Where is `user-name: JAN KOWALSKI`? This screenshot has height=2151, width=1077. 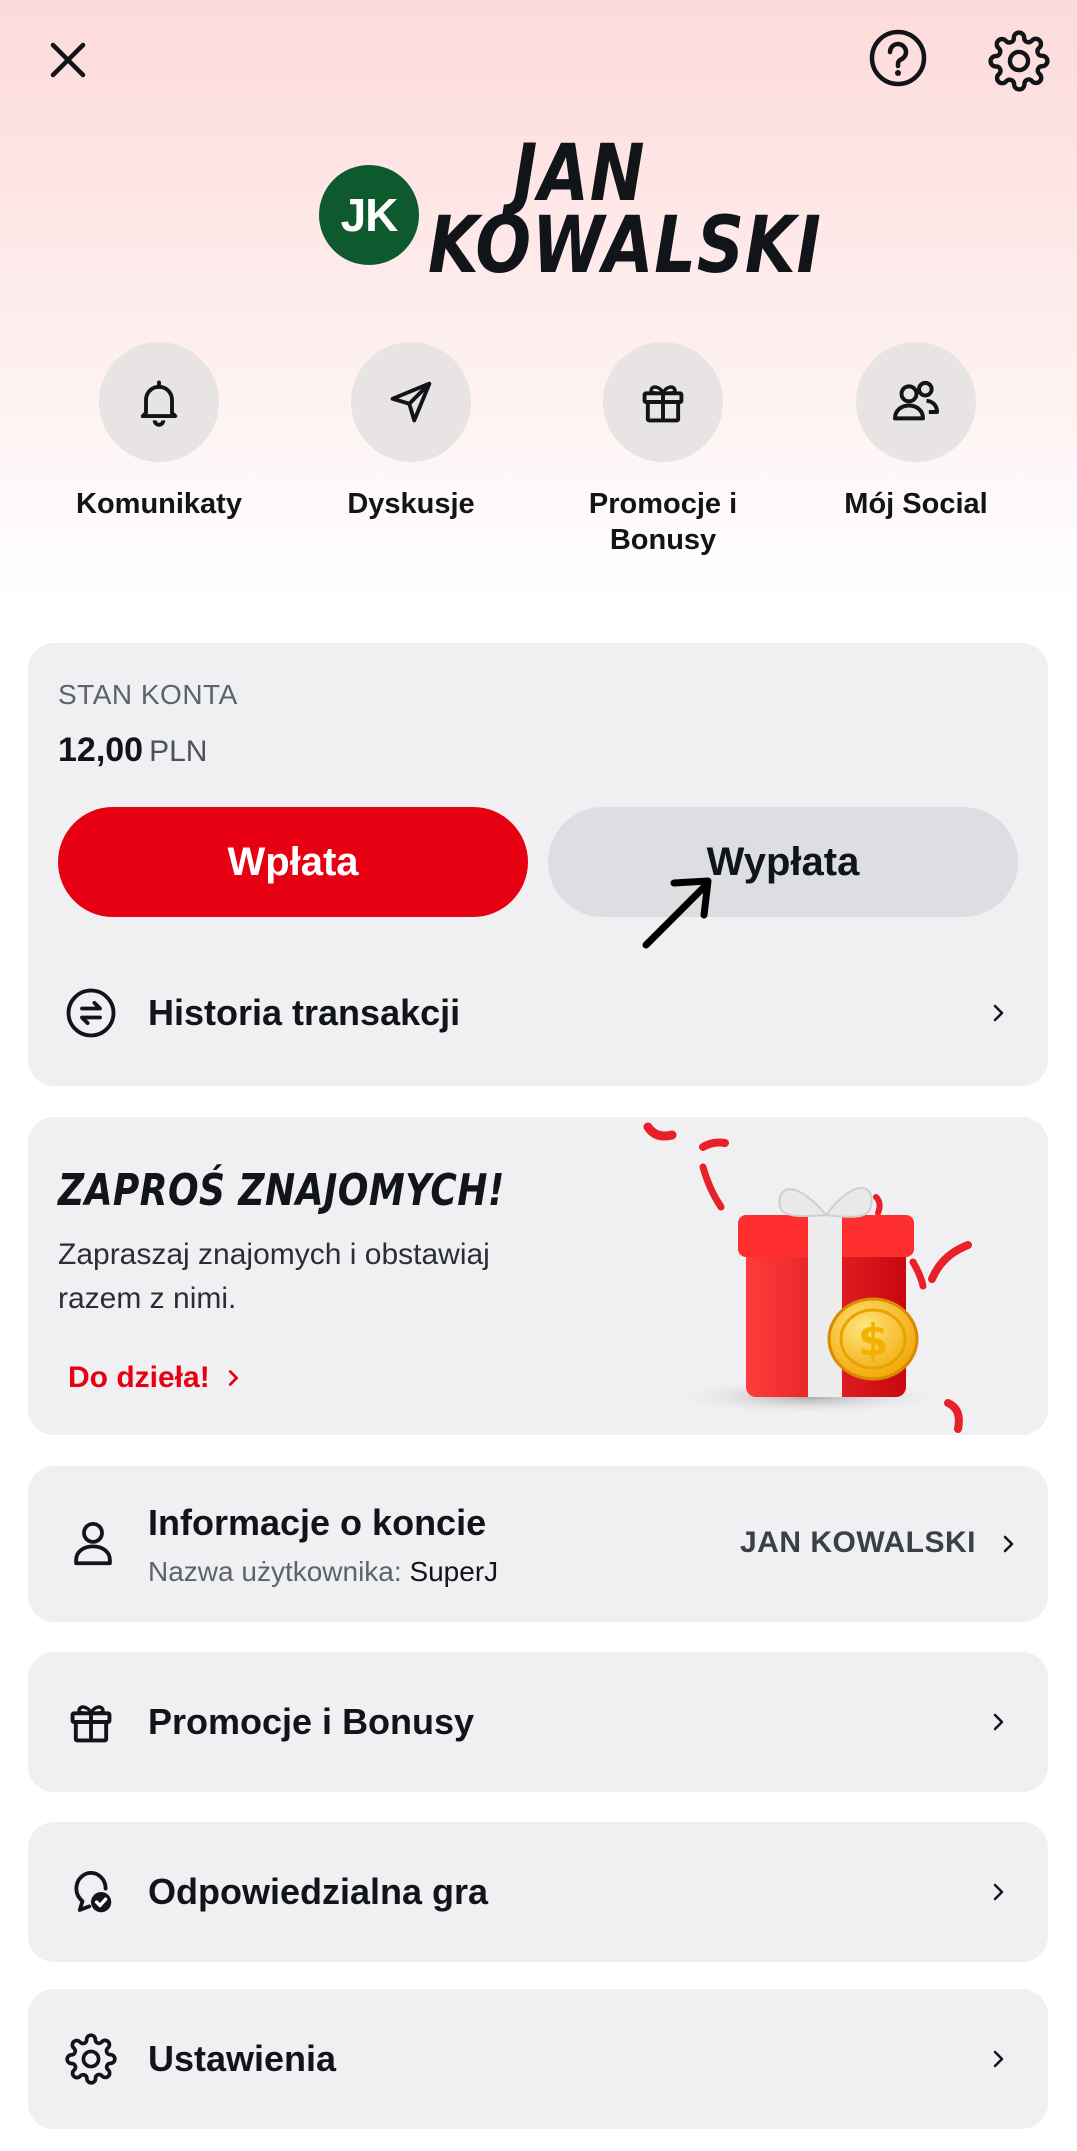 user-name: JAN KOWALSKI is located at coordinates (625, 210).